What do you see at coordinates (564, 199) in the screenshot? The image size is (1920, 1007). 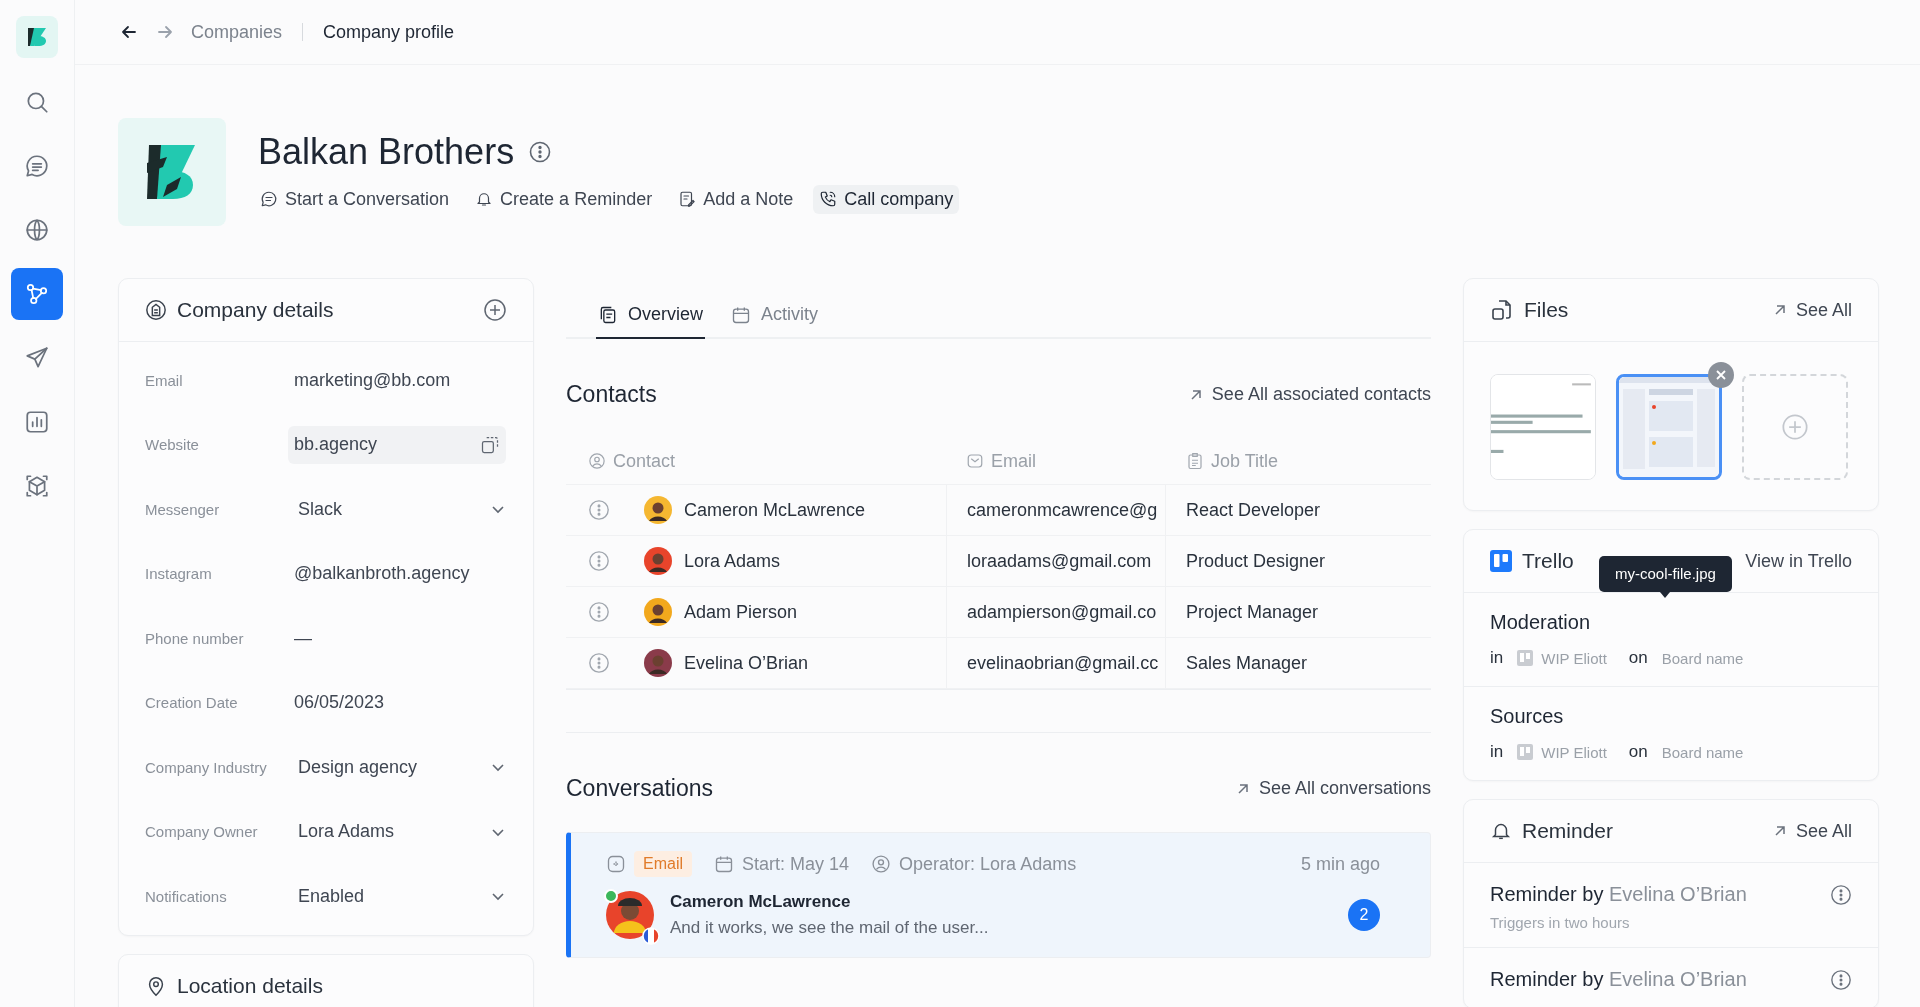 I see `bell-action-button: Create a Reminder` at bounding box center [564, 199].